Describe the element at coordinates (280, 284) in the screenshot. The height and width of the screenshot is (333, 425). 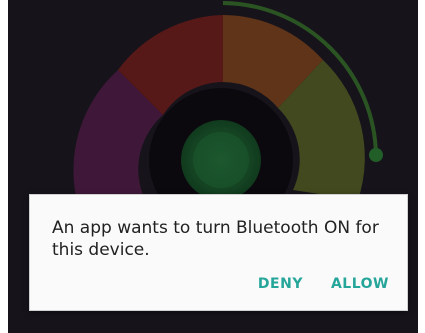
I see `deny-button: DENY` at that location.